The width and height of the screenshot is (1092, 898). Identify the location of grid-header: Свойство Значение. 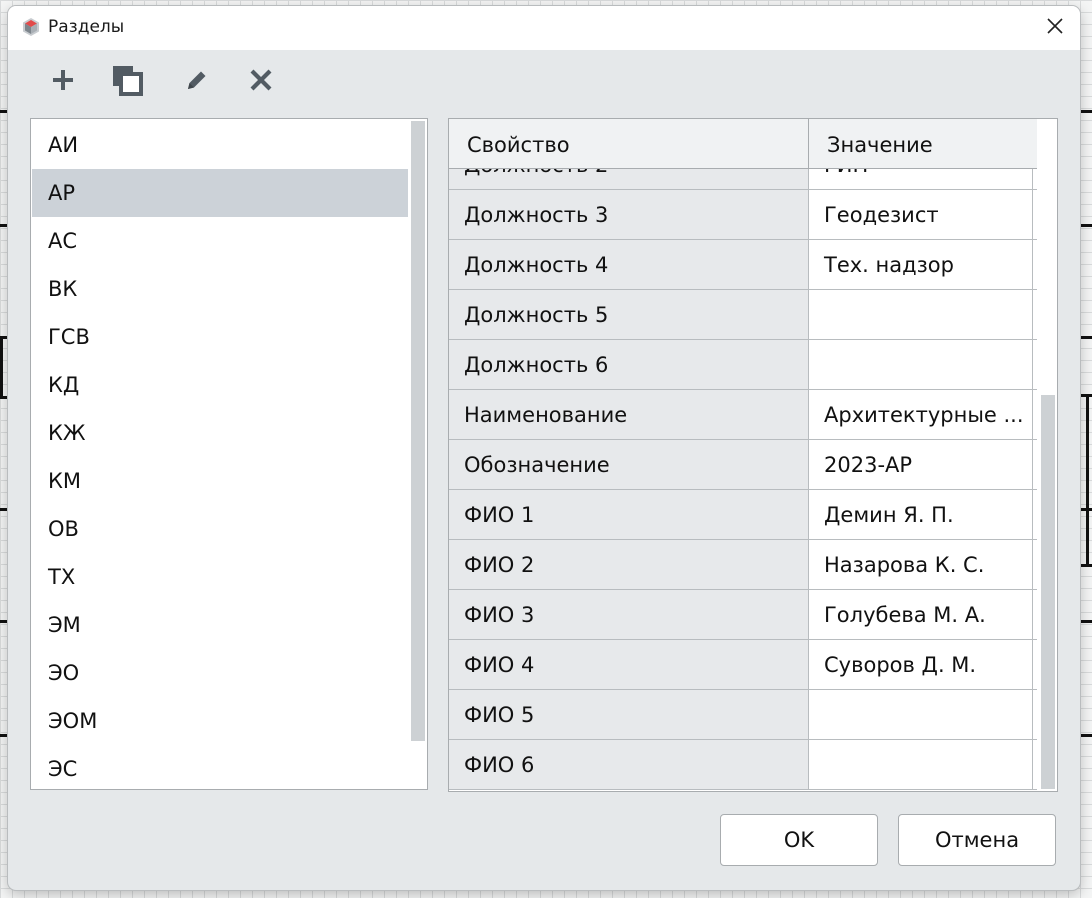
(743, 144).